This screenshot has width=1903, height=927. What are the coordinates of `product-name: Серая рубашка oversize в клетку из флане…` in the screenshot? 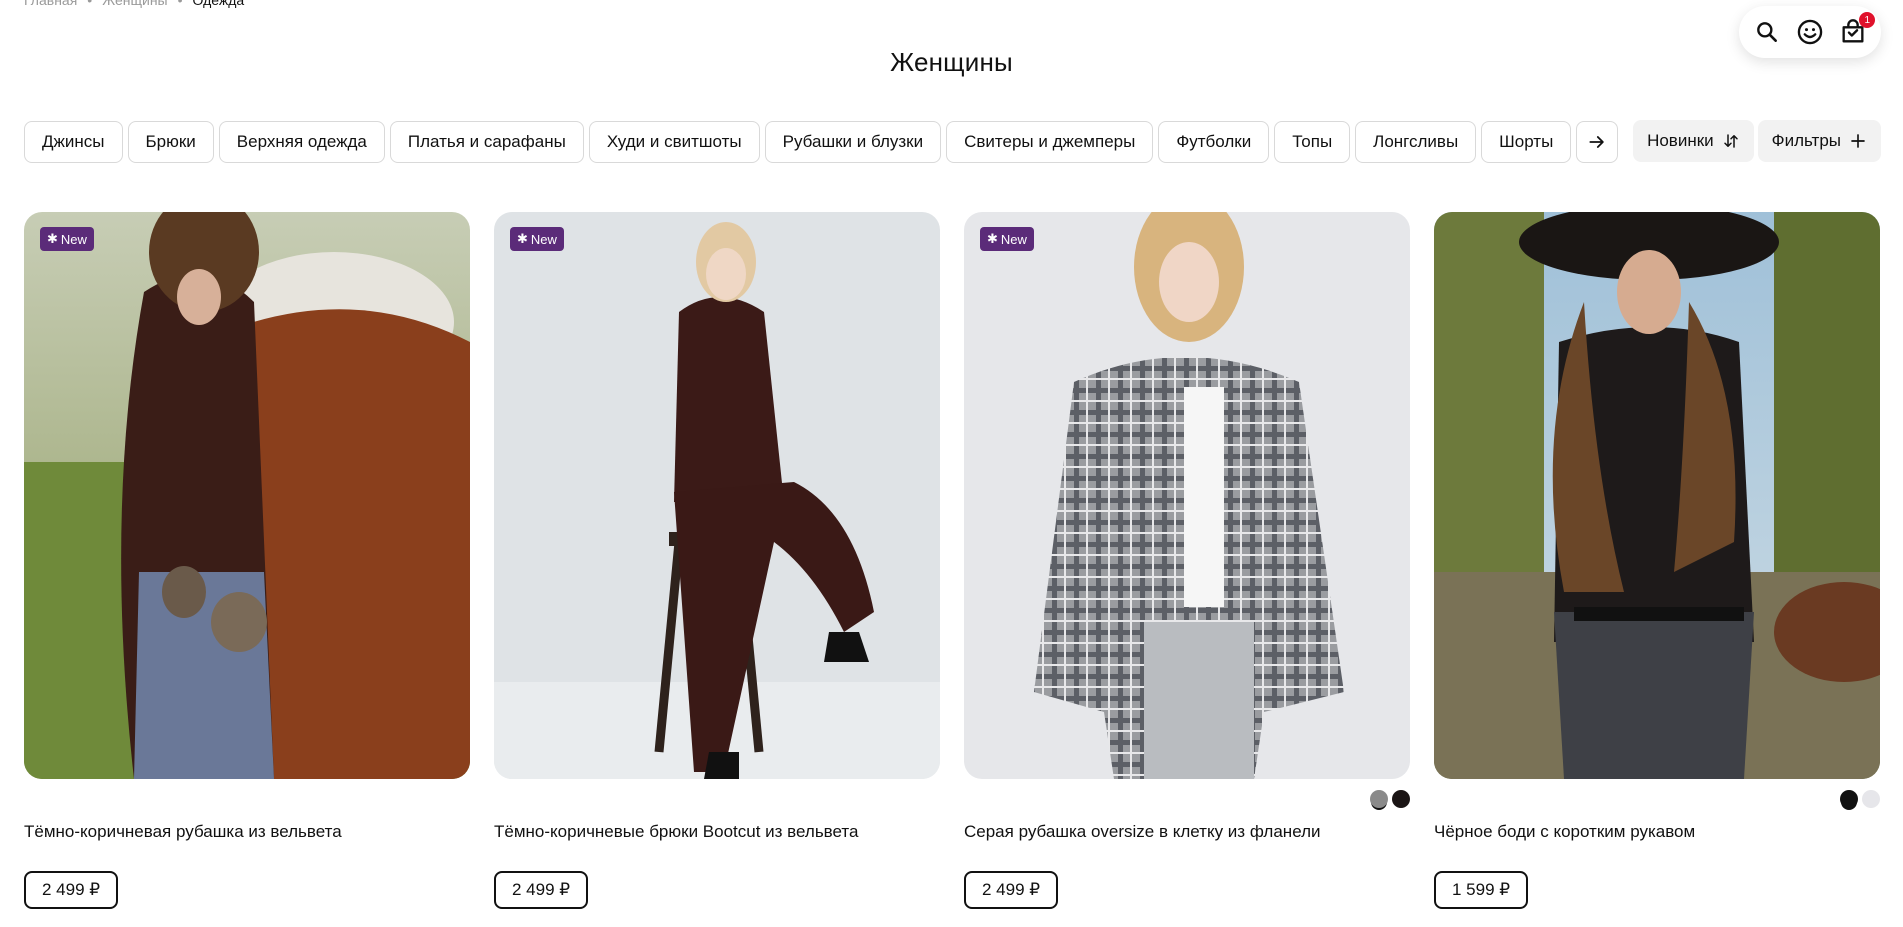 It's located at (1142, 832).